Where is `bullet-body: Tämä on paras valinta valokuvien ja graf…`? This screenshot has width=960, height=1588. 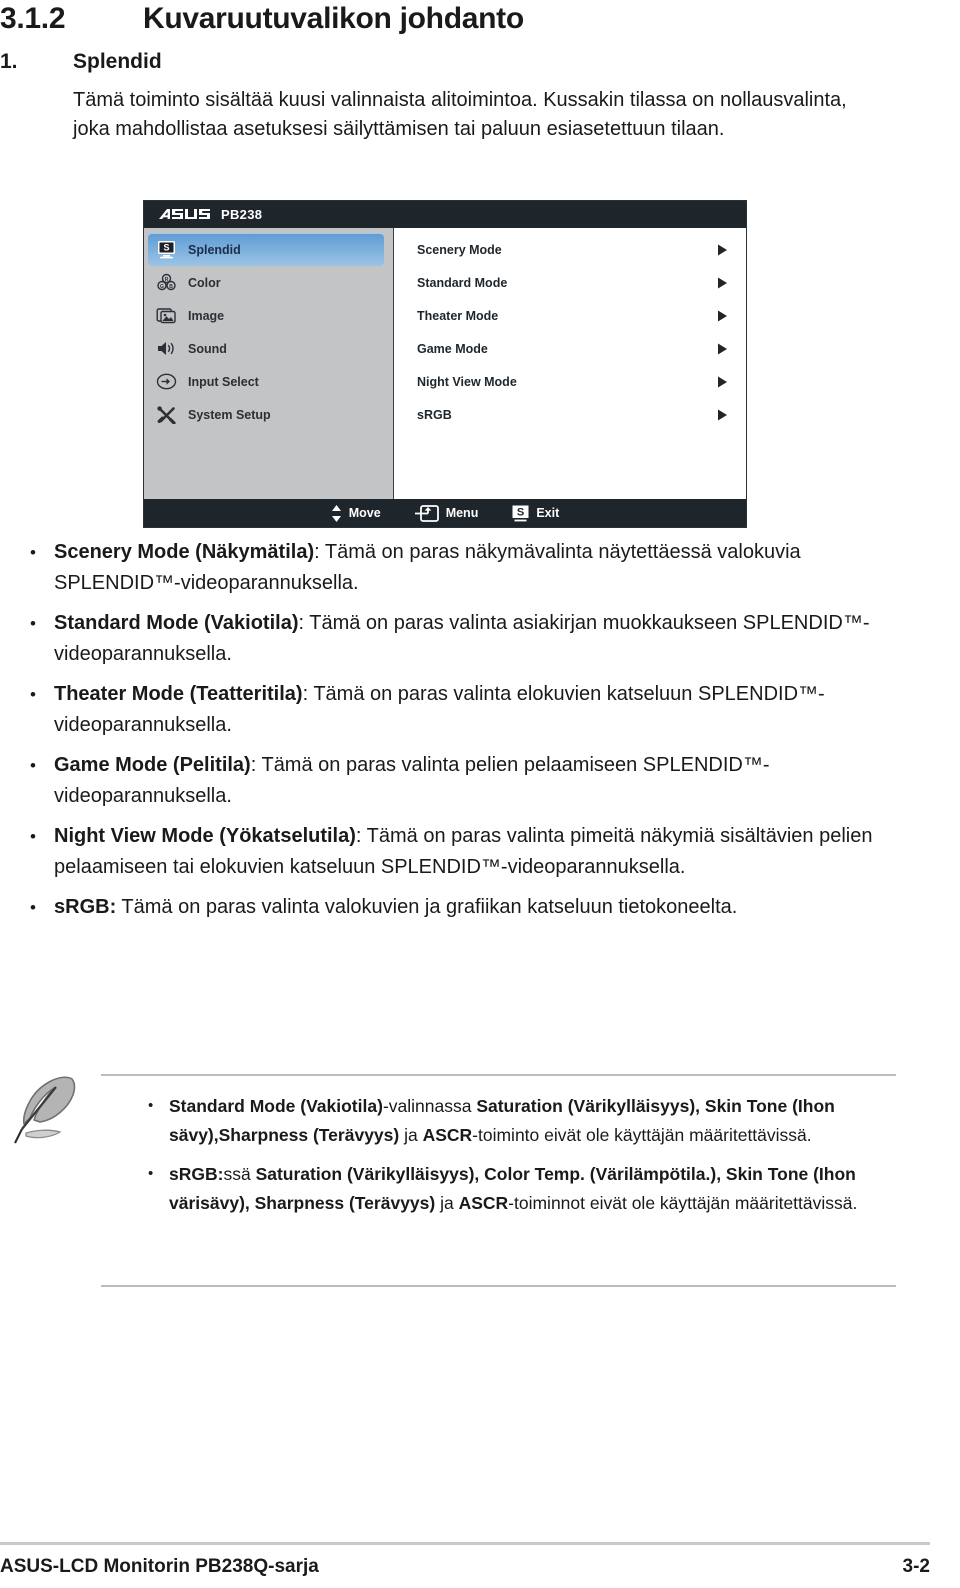 bullet-body: Tämä on paras valinta valokuvien ja graf… is located at coordinates (427, 907).